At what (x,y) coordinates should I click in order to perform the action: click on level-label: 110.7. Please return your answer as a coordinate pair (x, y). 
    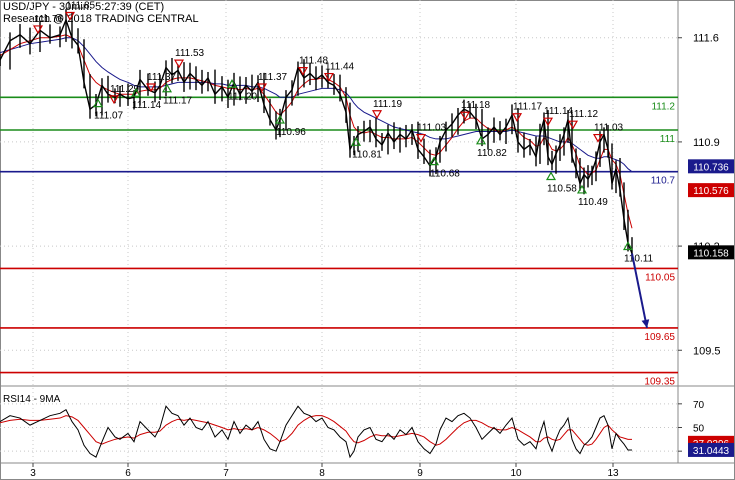
    Looking at the image, I should click on (663, 181).